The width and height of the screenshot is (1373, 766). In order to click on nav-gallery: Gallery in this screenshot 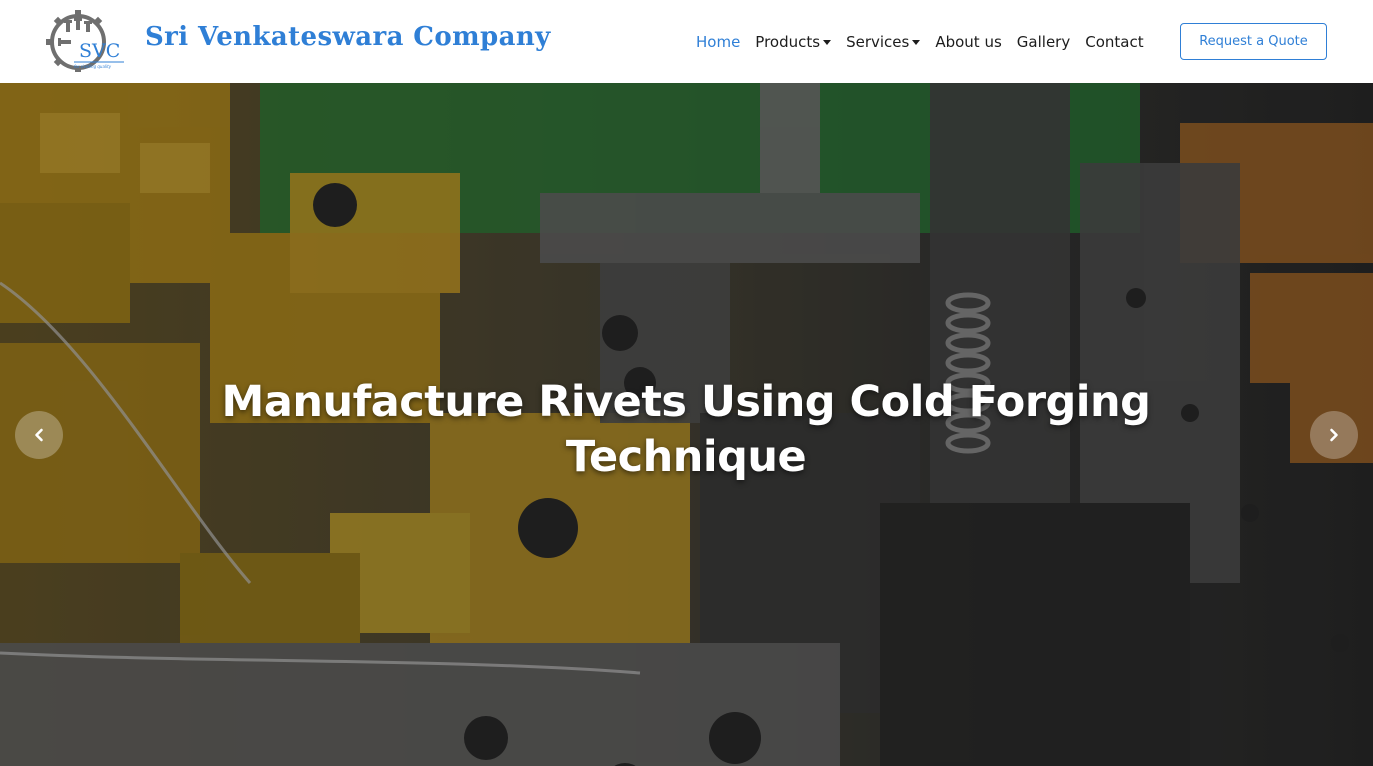, I will do `click(1043, 42)`.